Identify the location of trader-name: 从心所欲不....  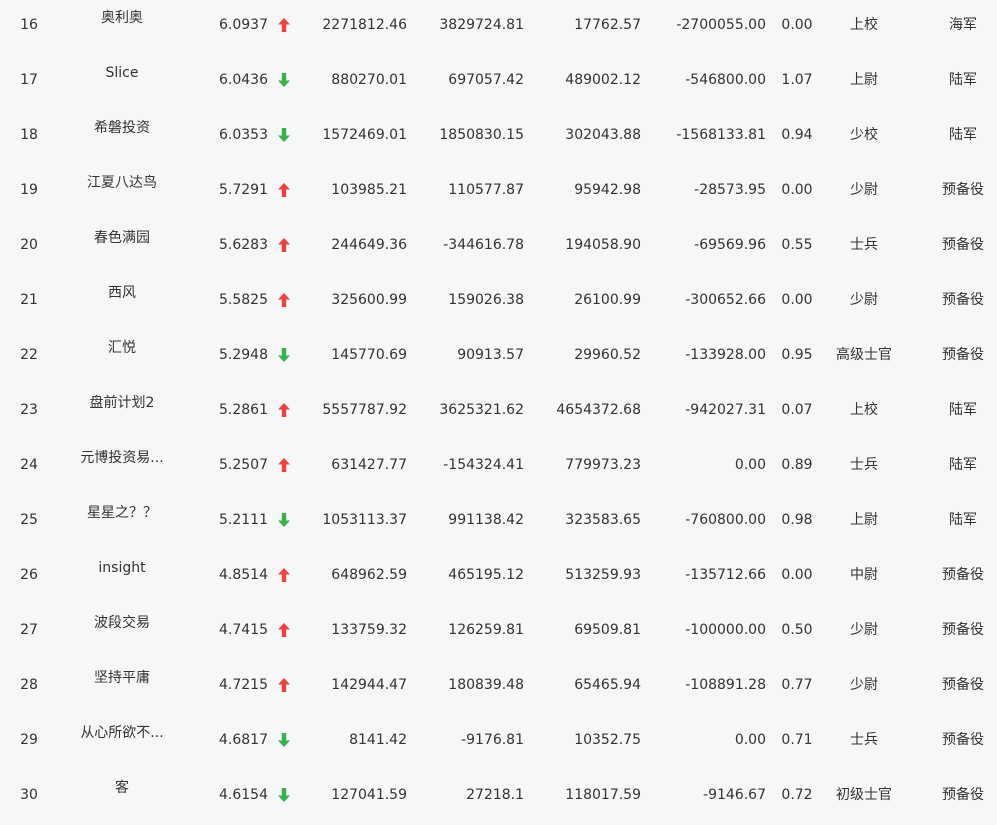
(122, 740).